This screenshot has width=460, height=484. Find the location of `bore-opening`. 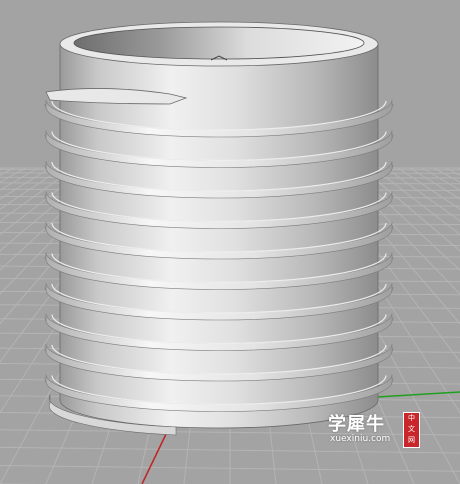

bore-opening is located at coordinates (219, 43).